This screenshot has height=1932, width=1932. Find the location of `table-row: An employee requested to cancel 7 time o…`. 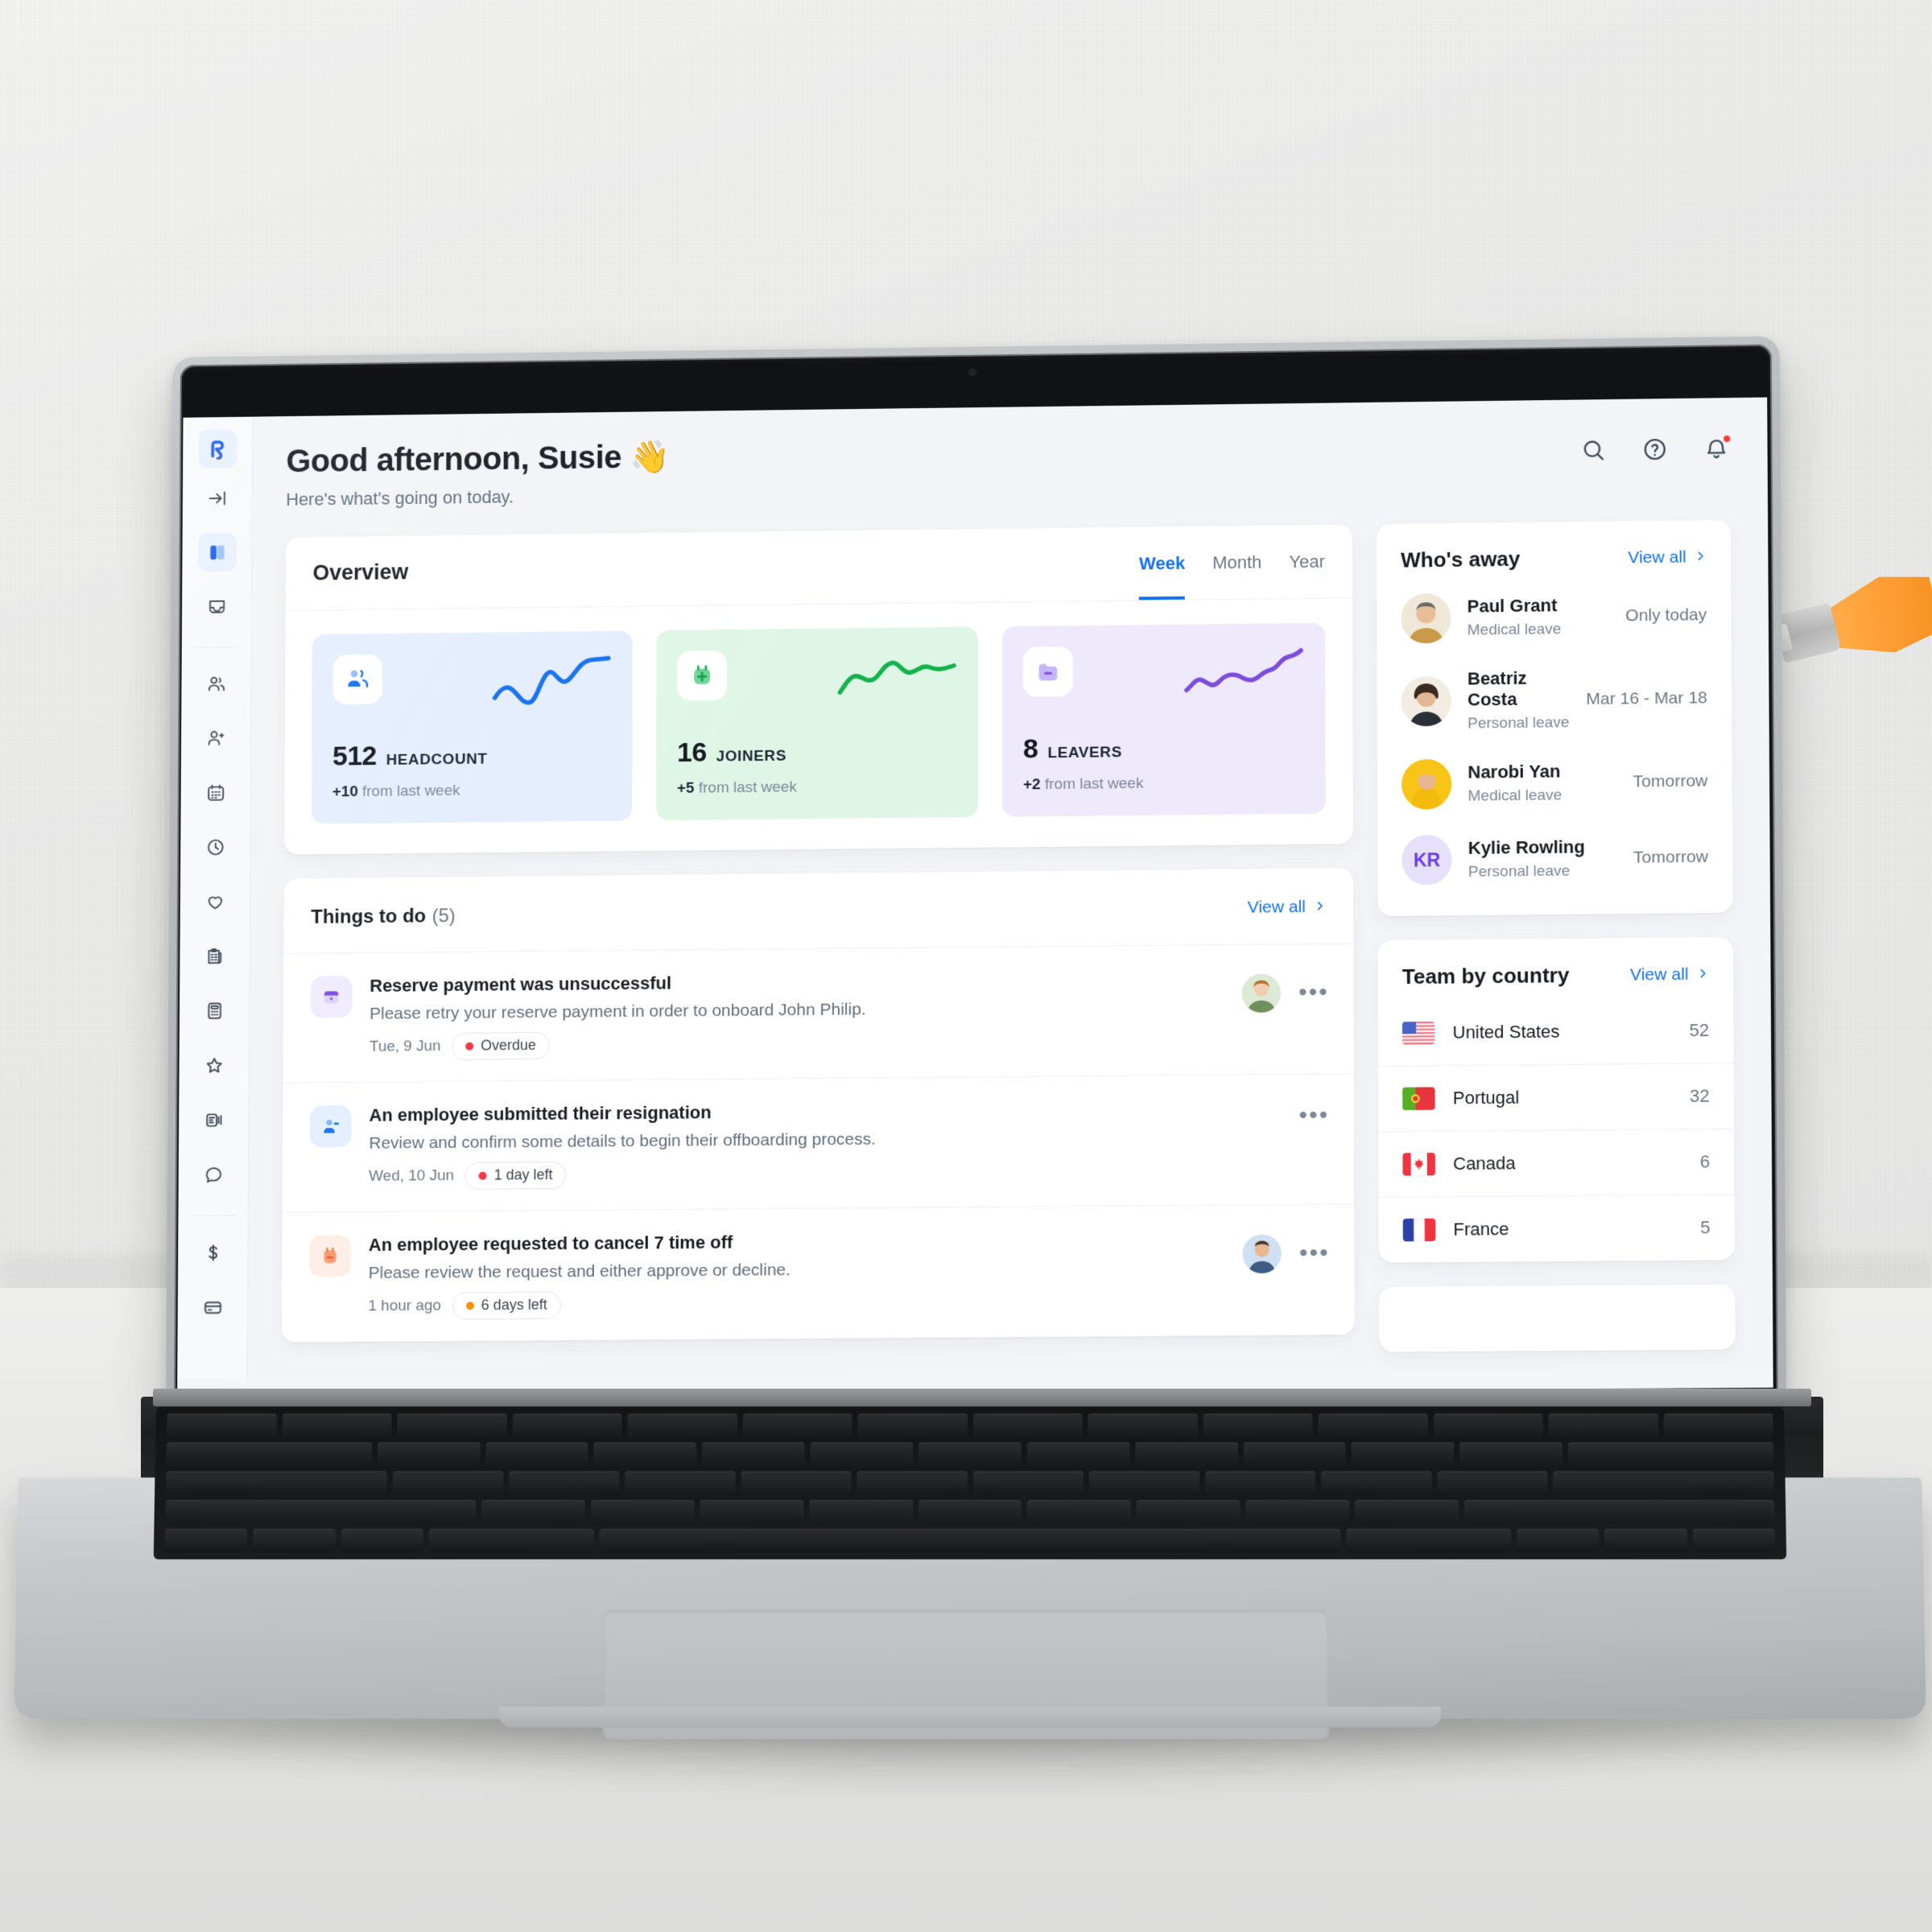

table-row: An employee requested to cancel 7 time o… is located at coordinates (818, 1273).